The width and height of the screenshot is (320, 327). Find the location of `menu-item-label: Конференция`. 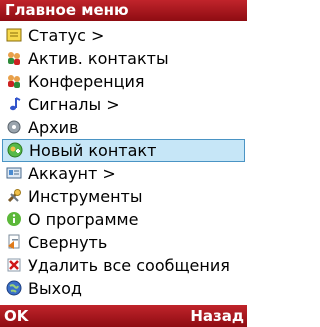

menu-item-label: Конференция is located at coordinates (86, 81).